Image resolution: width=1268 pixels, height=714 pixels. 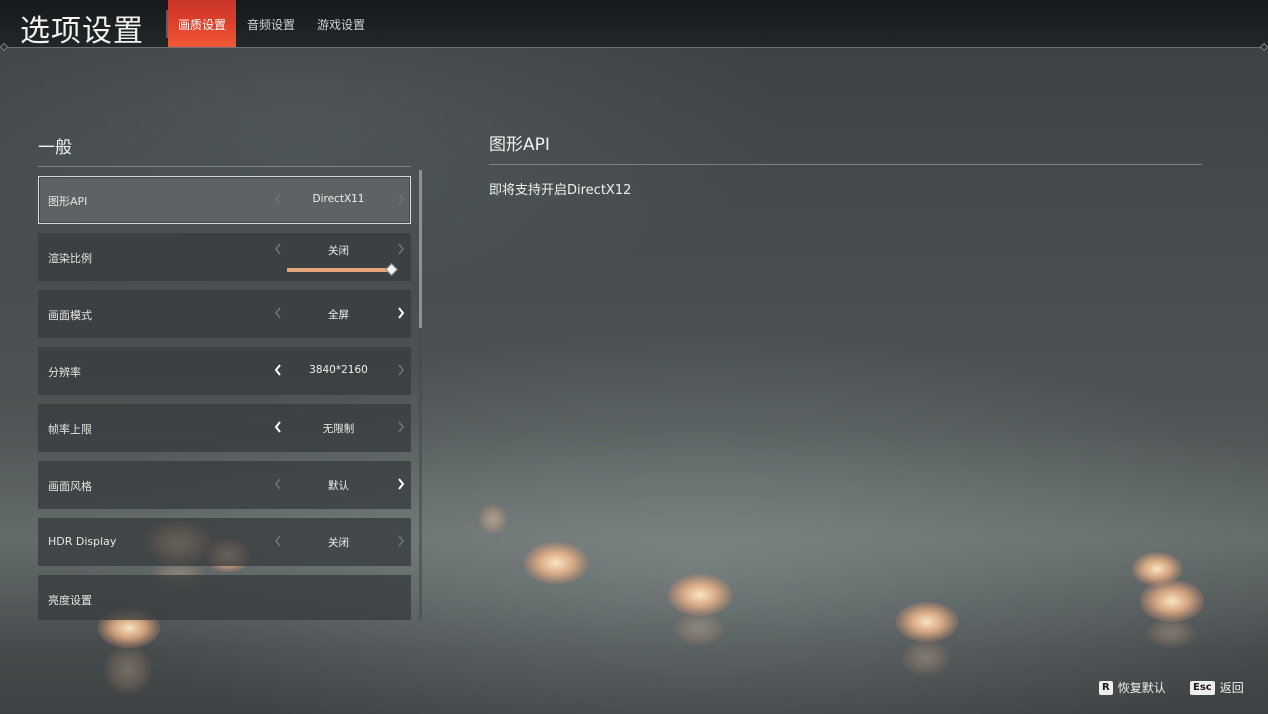 I want to click on page-title: 选项设置, so click(x=82, y=31).